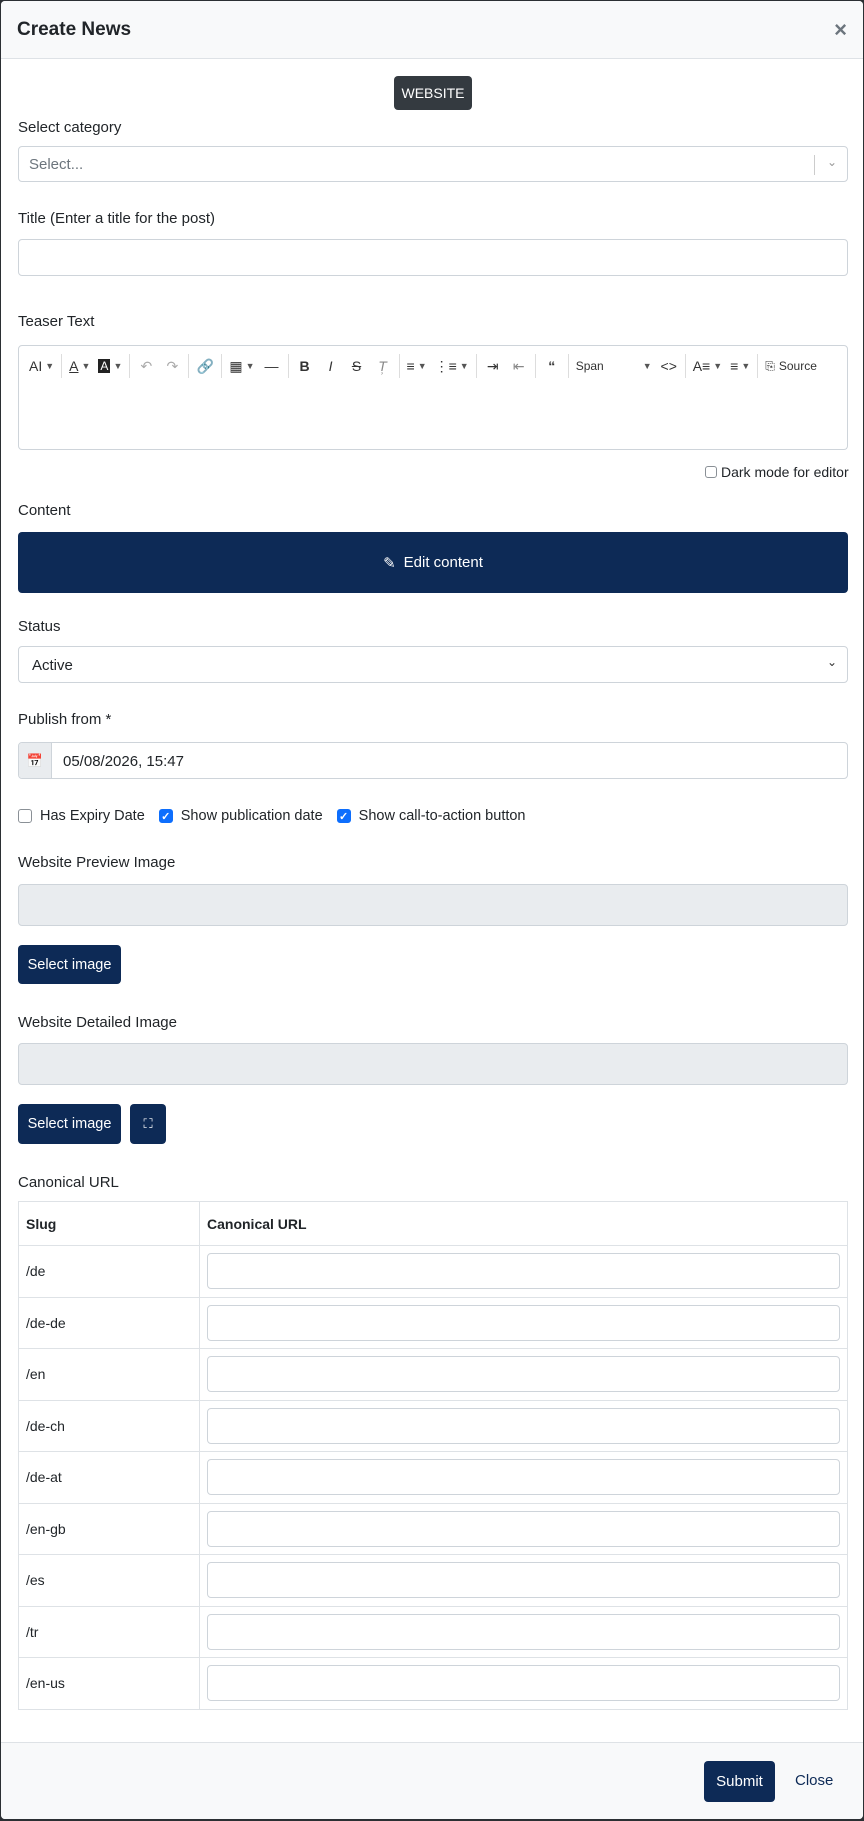  I want to click on align-icon: ≡ ▼, so click(740, 366).